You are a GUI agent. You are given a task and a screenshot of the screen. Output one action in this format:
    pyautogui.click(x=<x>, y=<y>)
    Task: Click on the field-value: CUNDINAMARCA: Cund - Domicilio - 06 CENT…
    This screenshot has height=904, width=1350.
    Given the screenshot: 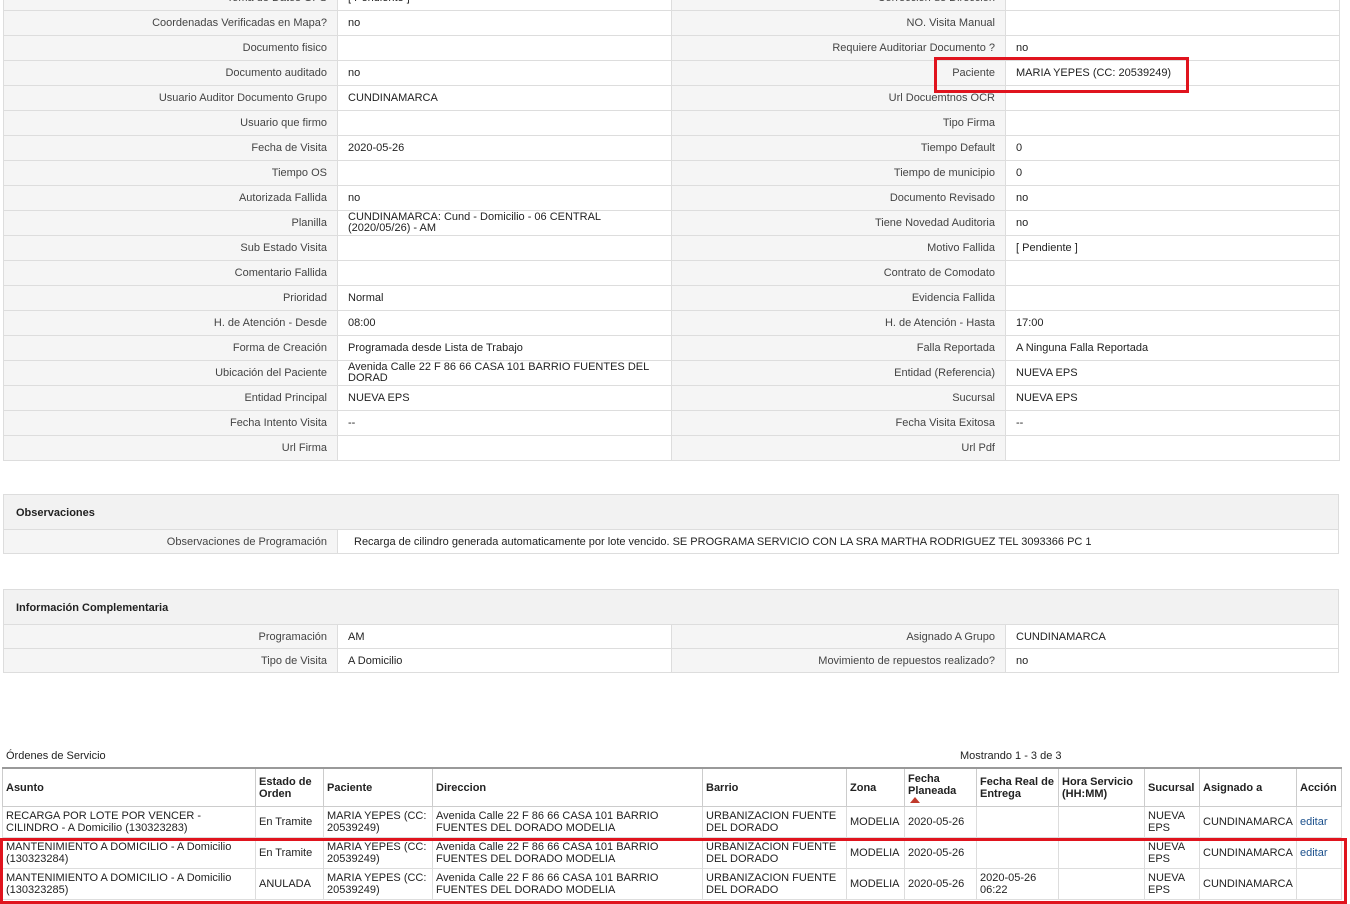 What is the action you would take?
    pyautogui.click(x=504, y=223)
    